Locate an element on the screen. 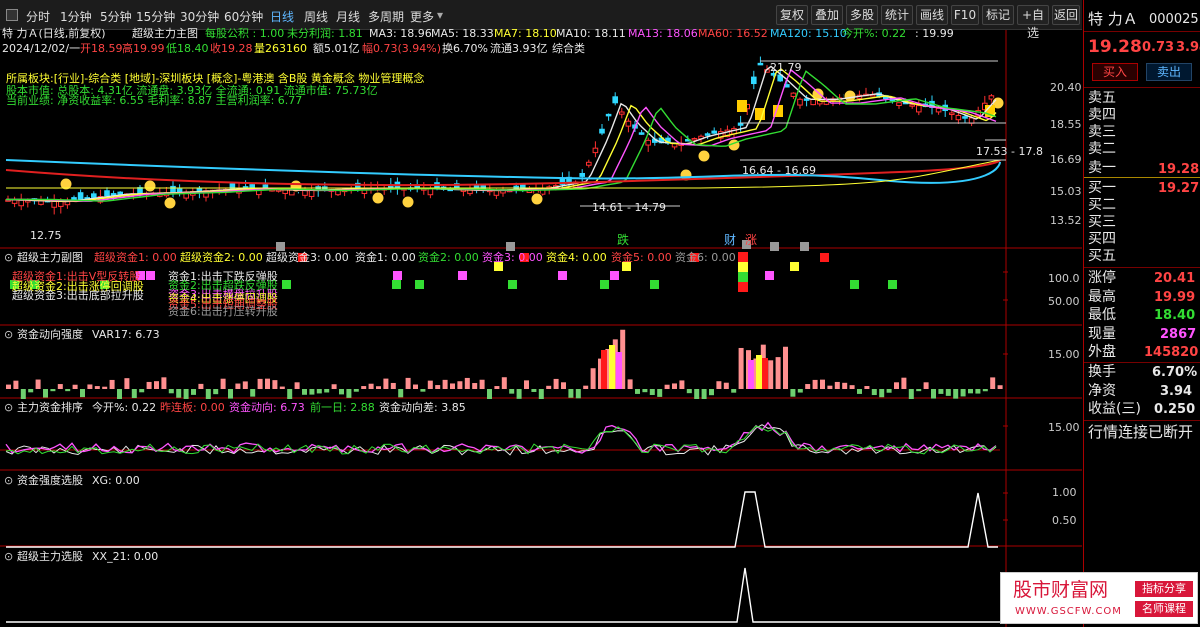 Image resolution: width=1200 pixels, height=627 pixels. right-tab: 返回 is located at coordinates (1066, 15).